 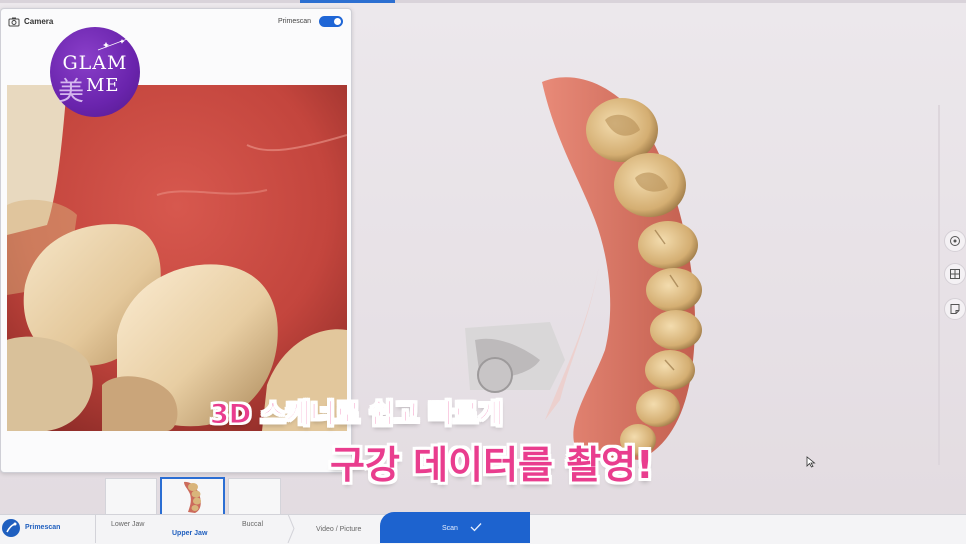 I want to click on step-upper-jaw: Upper Jaw, so click(x=189, y=533).